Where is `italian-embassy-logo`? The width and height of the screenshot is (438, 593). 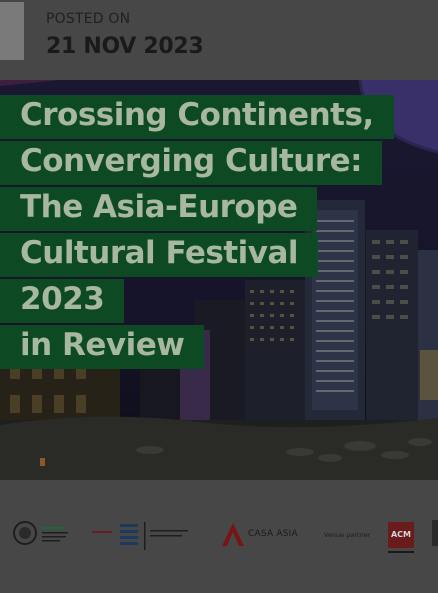 italian-embassy-logo is located at coordinates (62, 533).